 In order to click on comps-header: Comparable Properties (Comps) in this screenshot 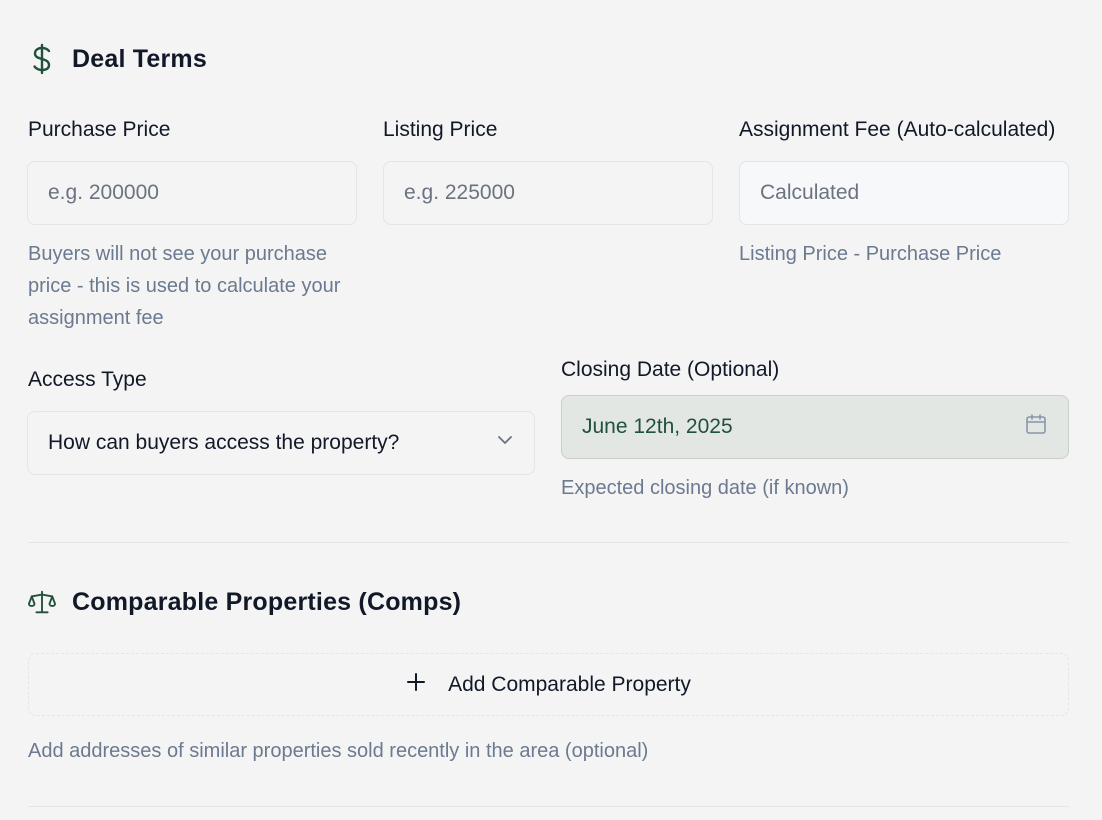, I will do `click(244, 602)`.